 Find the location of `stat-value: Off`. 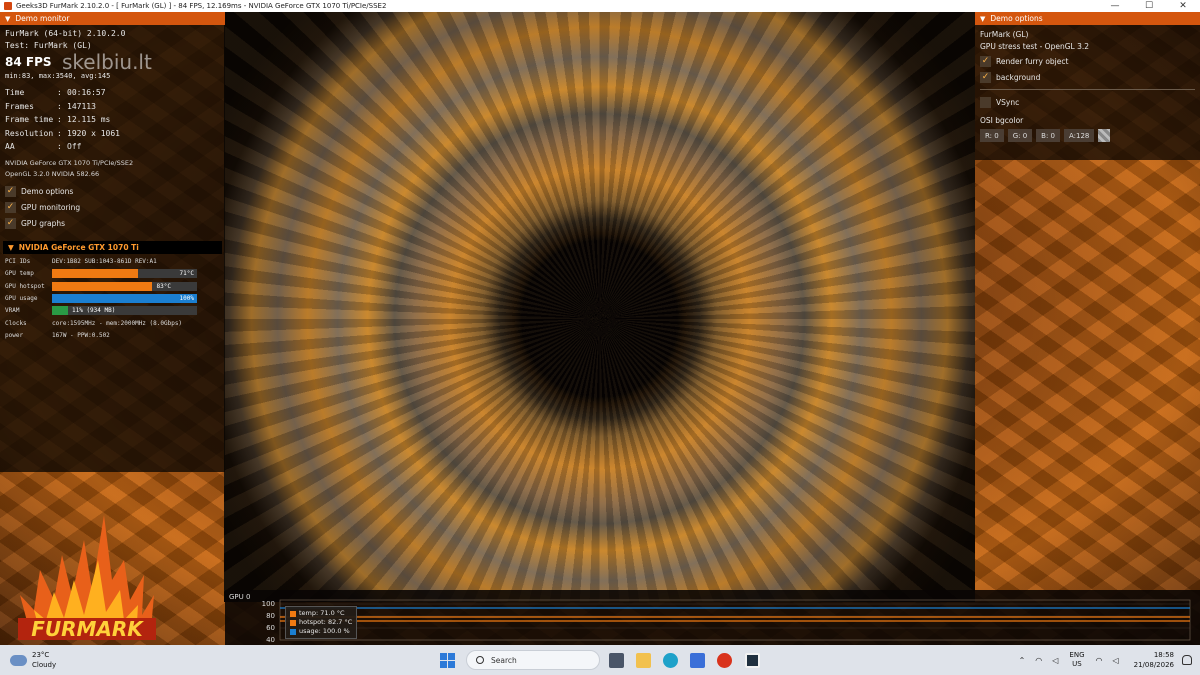

stat-value: Off is located at coordinates (74, 146).